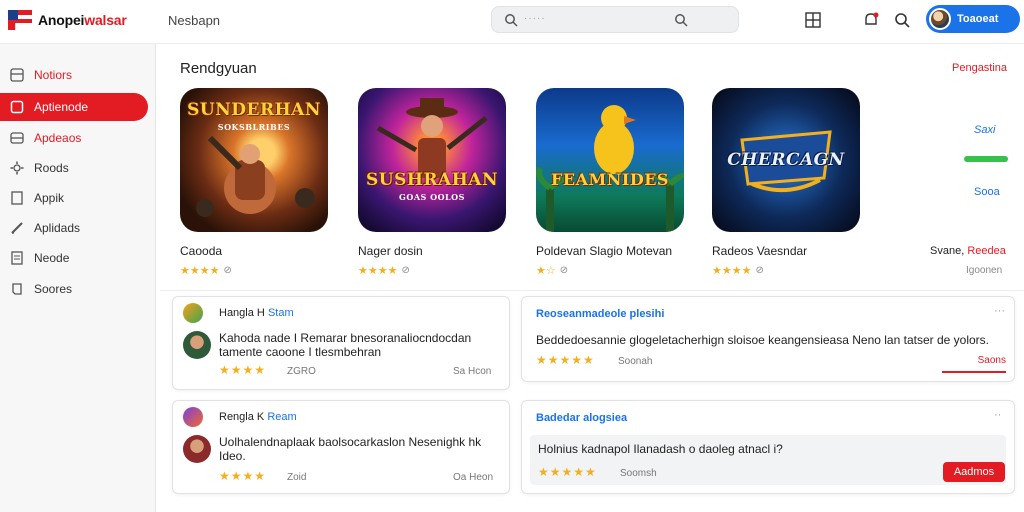 This screenshot has width=1024, height=512. What do you see at coordinates (218, 68) in the screenshot?
I see `section-title: Rendgyuan` at bounding box center [218, 68].